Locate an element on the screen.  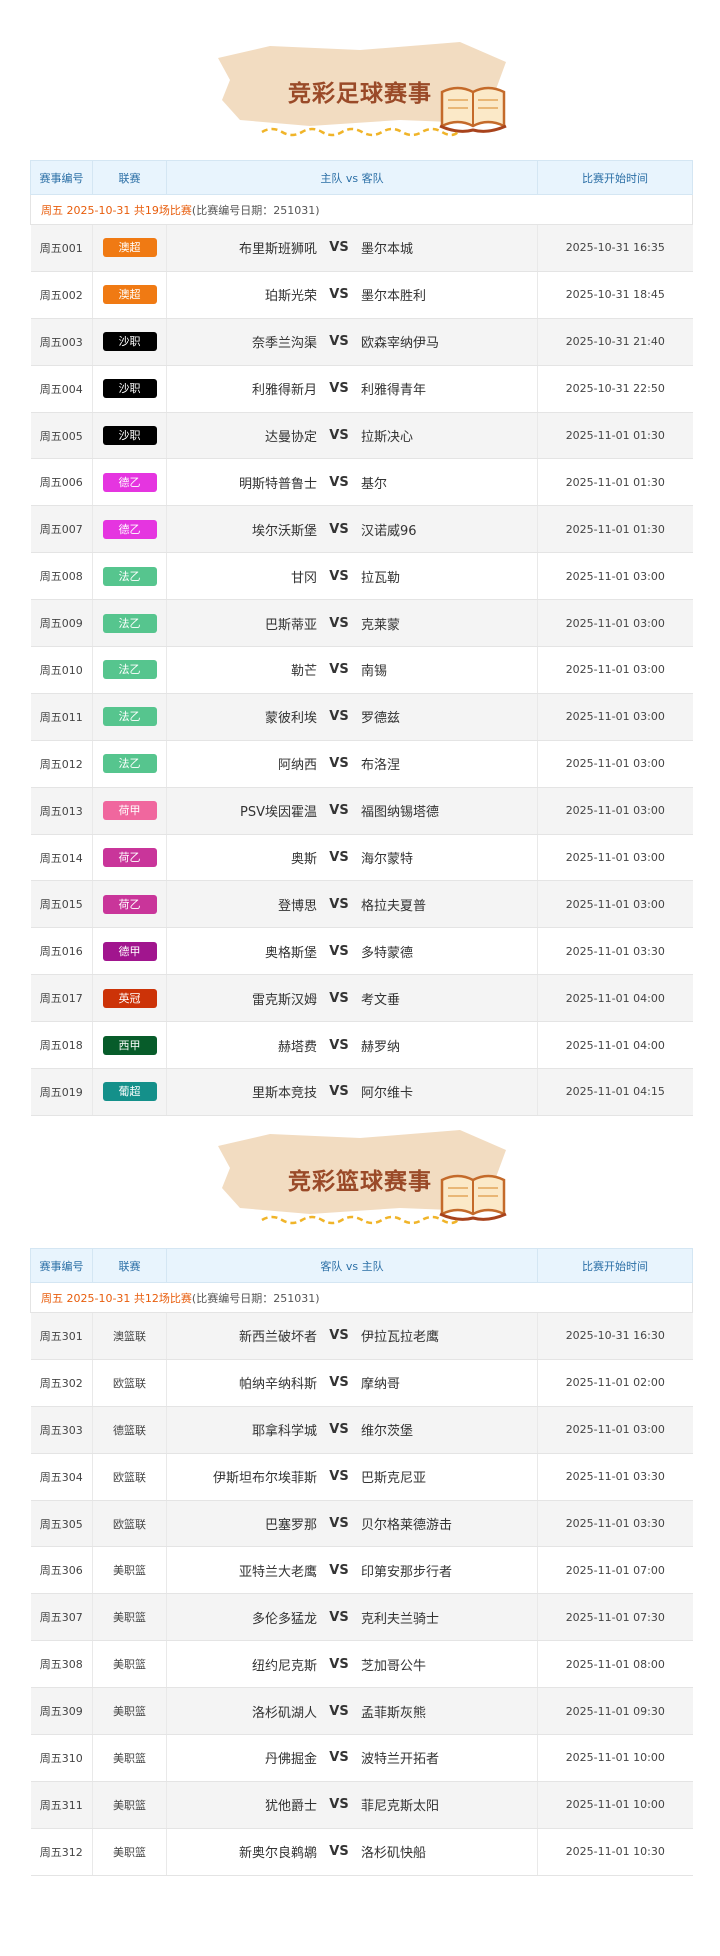
table-row: 周五016 德甲 奥格斯堡 VS 多特蒙德 2025-11-01 03:30 is located at coordinates (361, 951).